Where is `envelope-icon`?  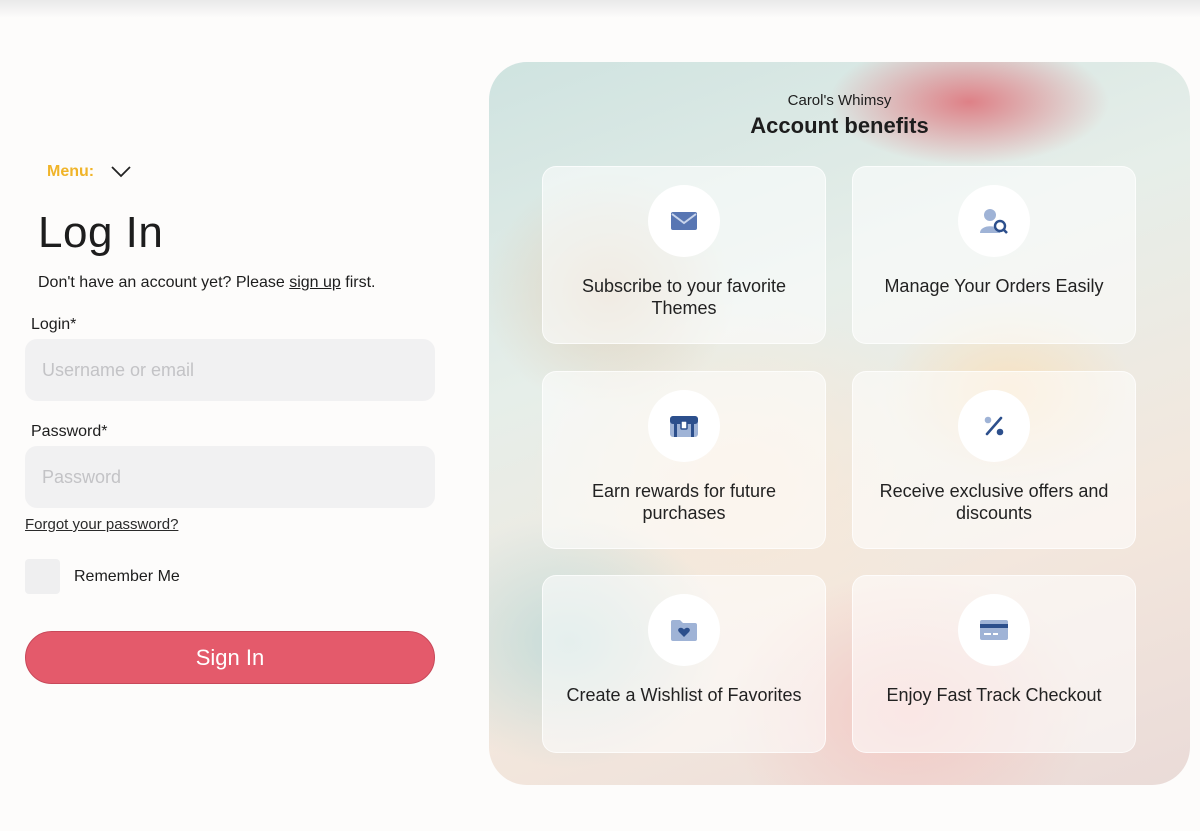
envelope-icon is located at coordinates (684, 221).